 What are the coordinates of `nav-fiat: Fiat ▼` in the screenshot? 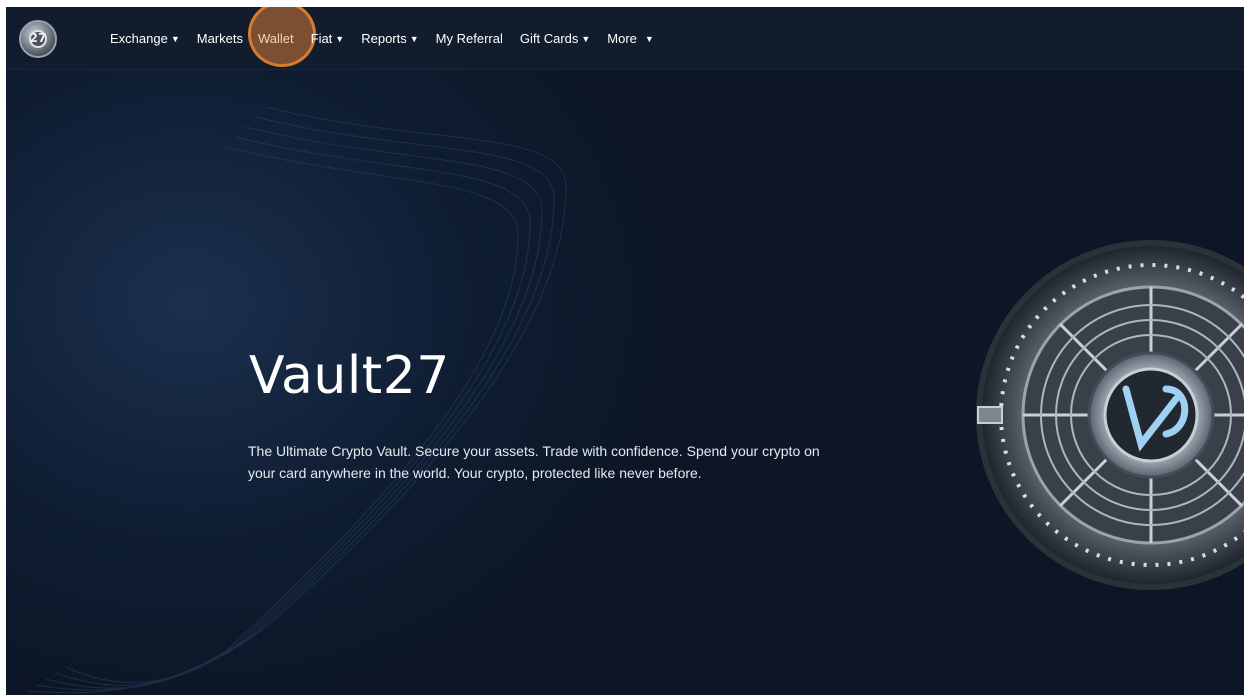 It's located at (328, 38).